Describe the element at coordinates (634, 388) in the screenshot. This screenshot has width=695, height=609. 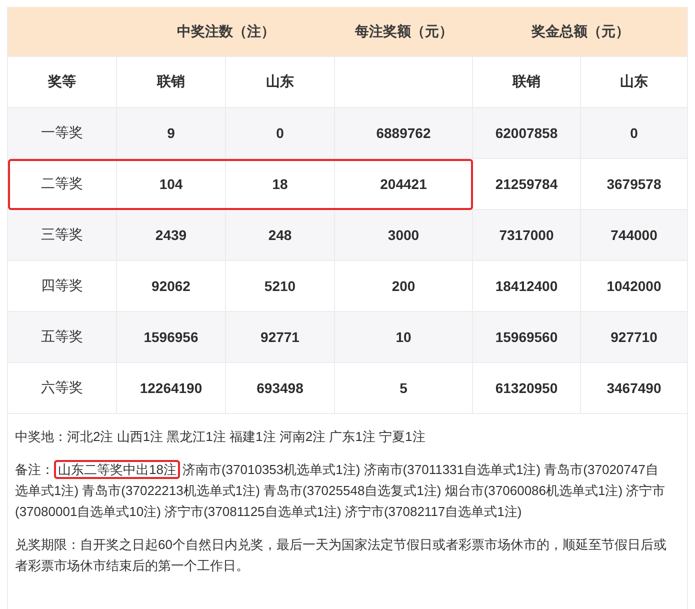
I see `table-cell: 3467490` at that location.